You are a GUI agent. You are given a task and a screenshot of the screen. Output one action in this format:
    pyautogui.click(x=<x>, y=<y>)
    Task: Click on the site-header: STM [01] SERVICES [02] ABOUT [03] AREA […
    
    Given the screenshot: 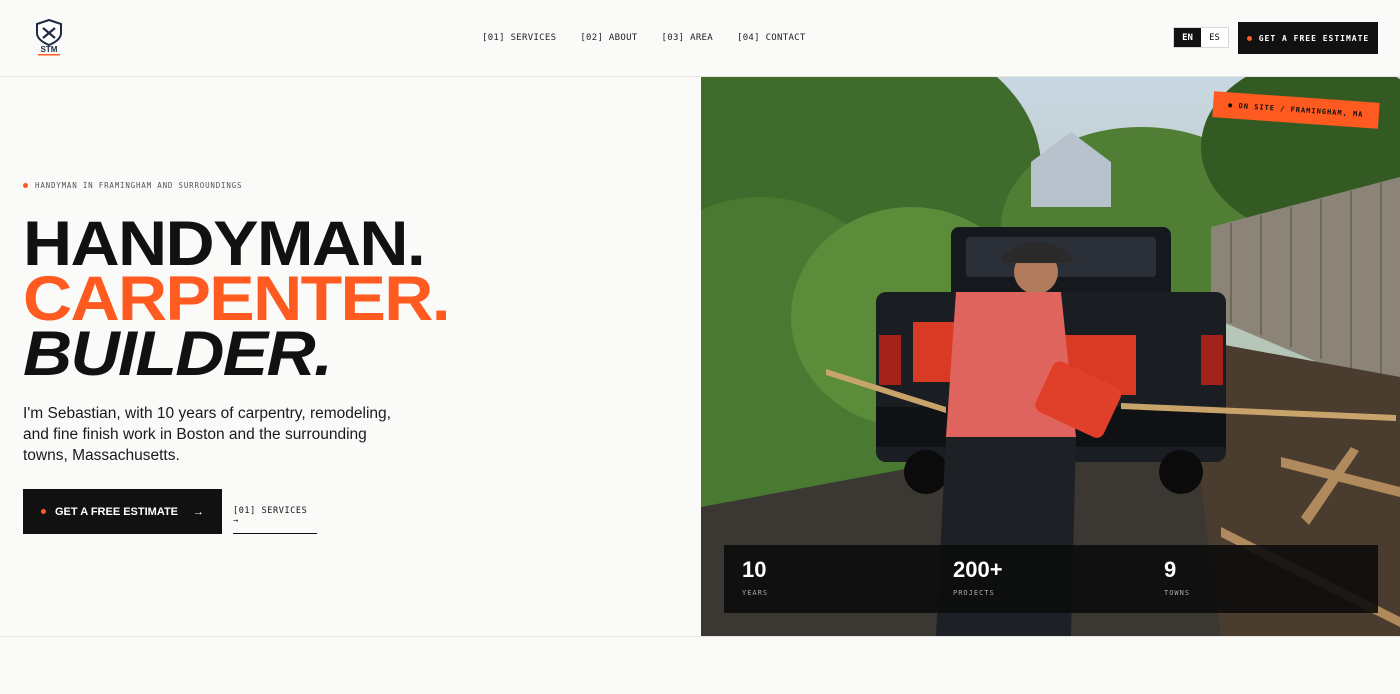 What is the action you would take?
    pyautogui.click(x=700, y=38)
    